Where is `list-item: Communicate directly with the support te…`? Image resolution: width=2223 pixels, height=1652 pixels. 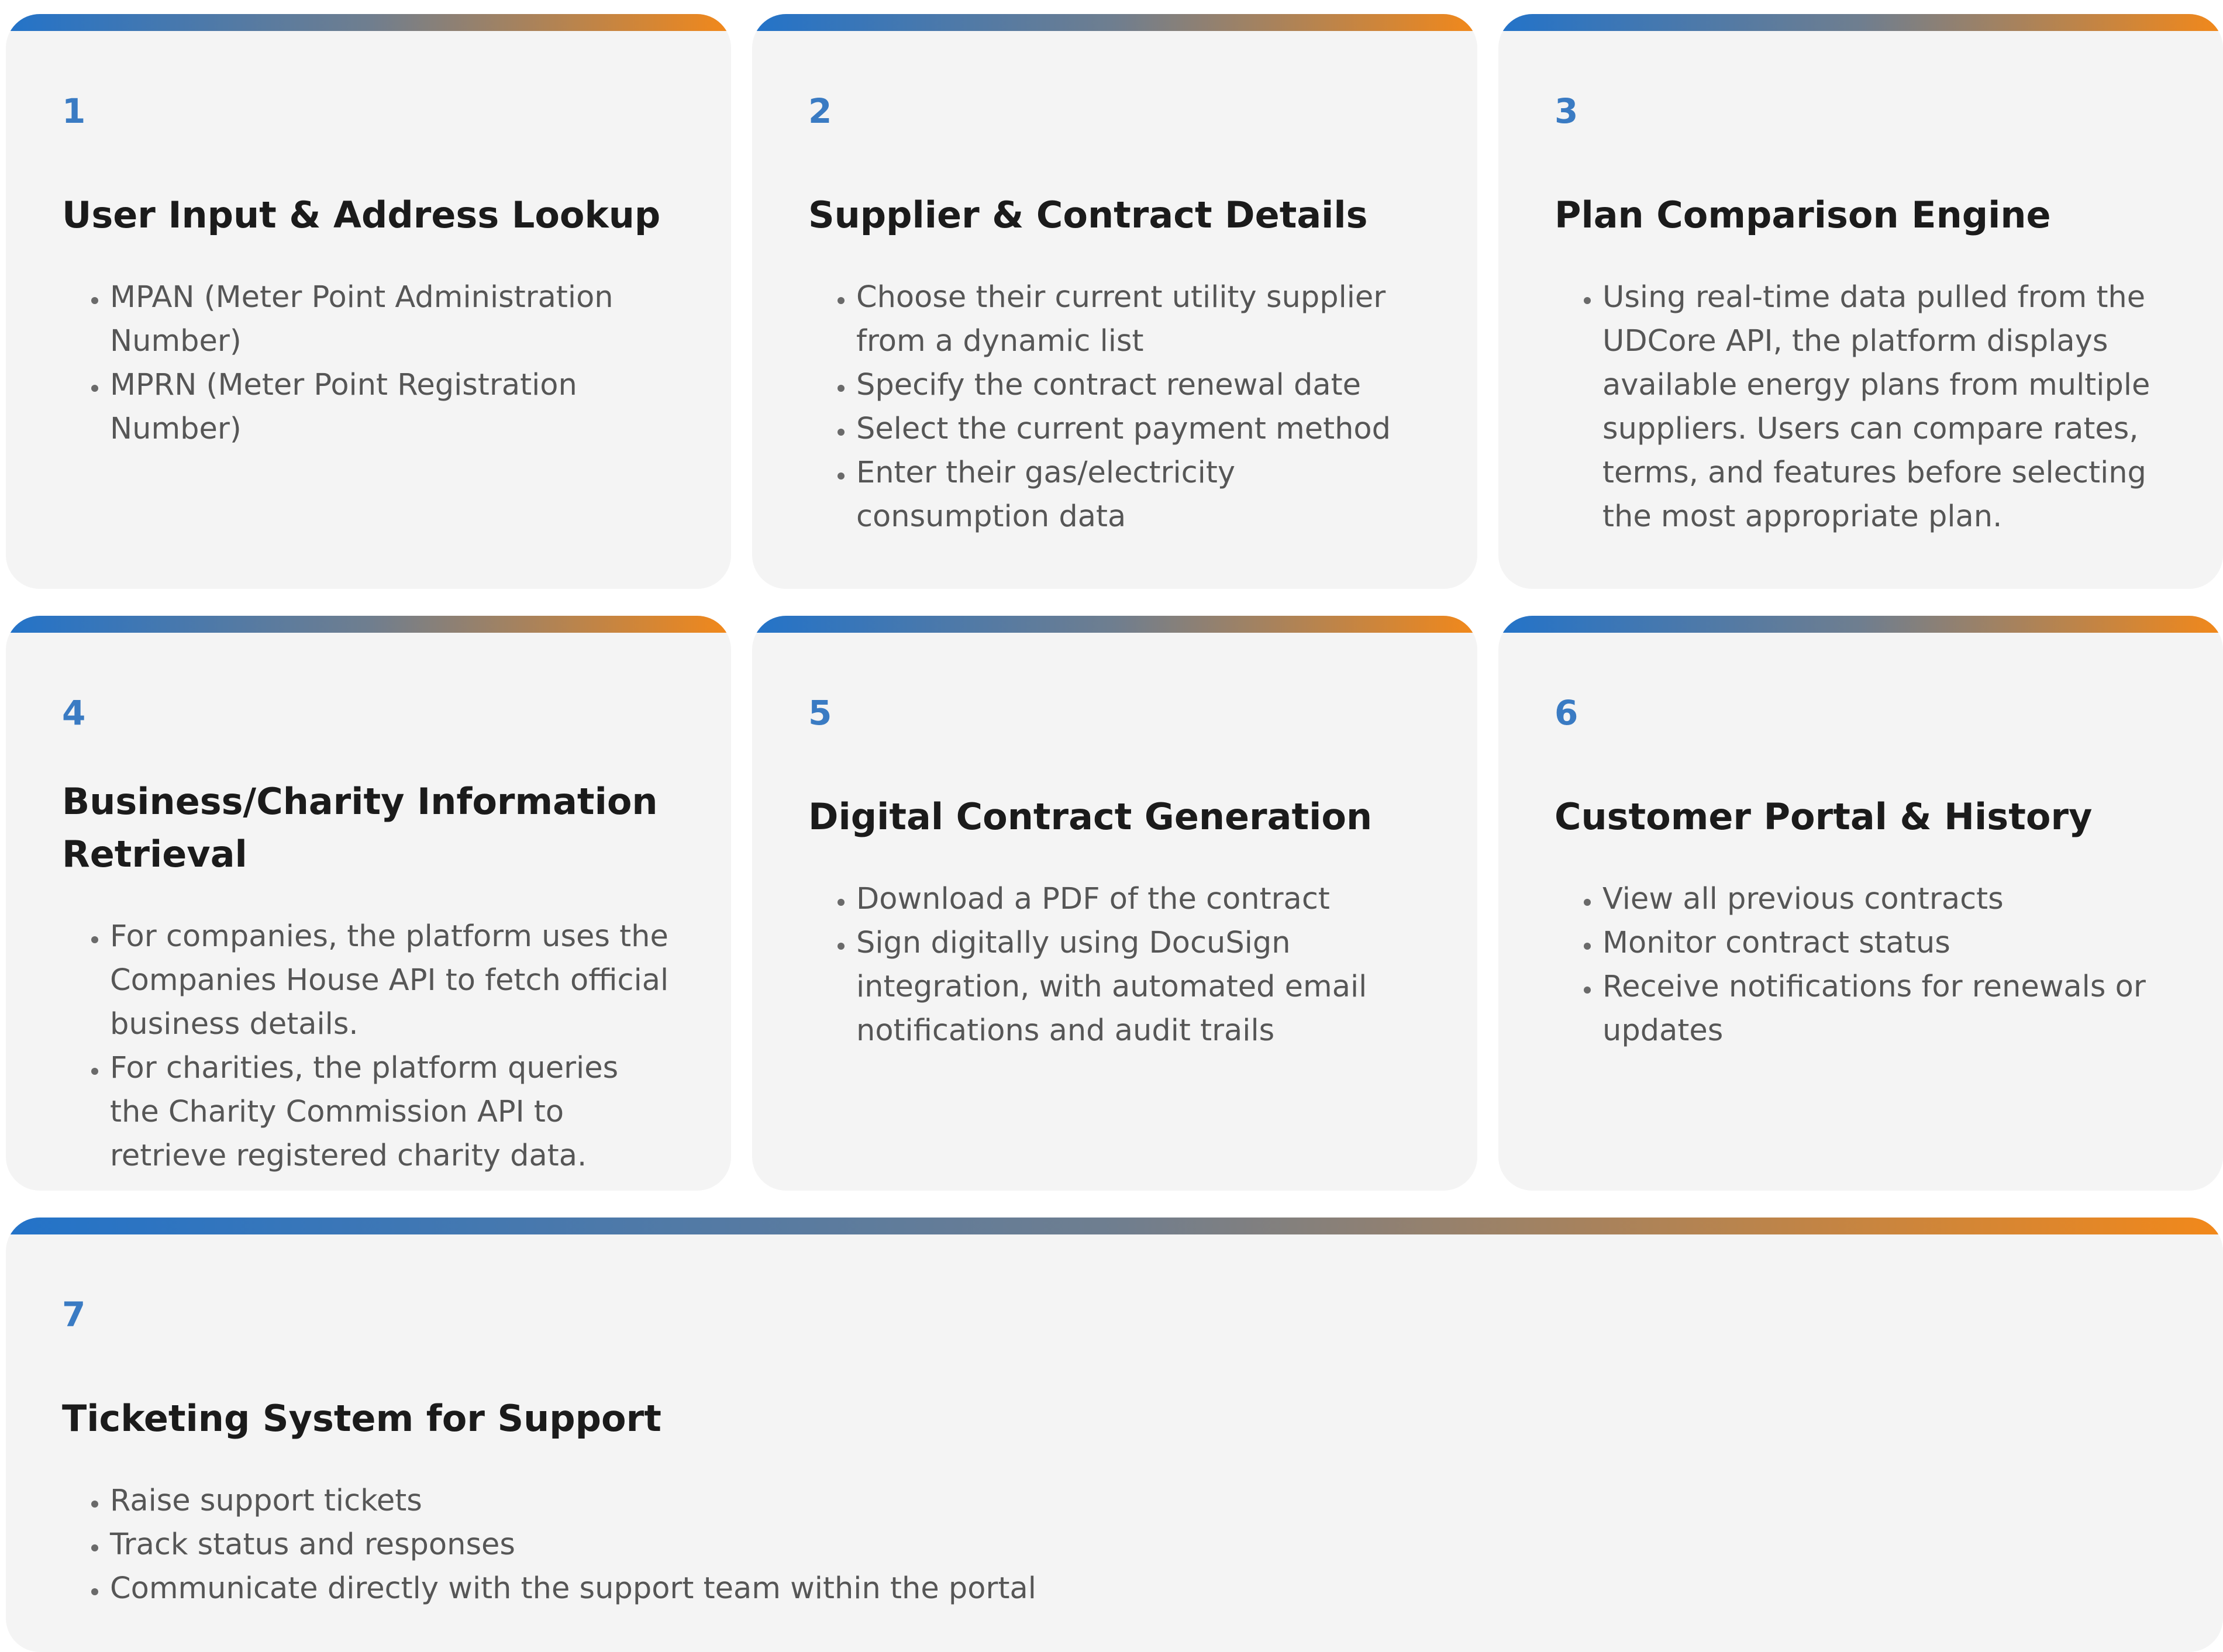
list-item: Communicate directly with the support te… is located at coordinates (1138, 1588).